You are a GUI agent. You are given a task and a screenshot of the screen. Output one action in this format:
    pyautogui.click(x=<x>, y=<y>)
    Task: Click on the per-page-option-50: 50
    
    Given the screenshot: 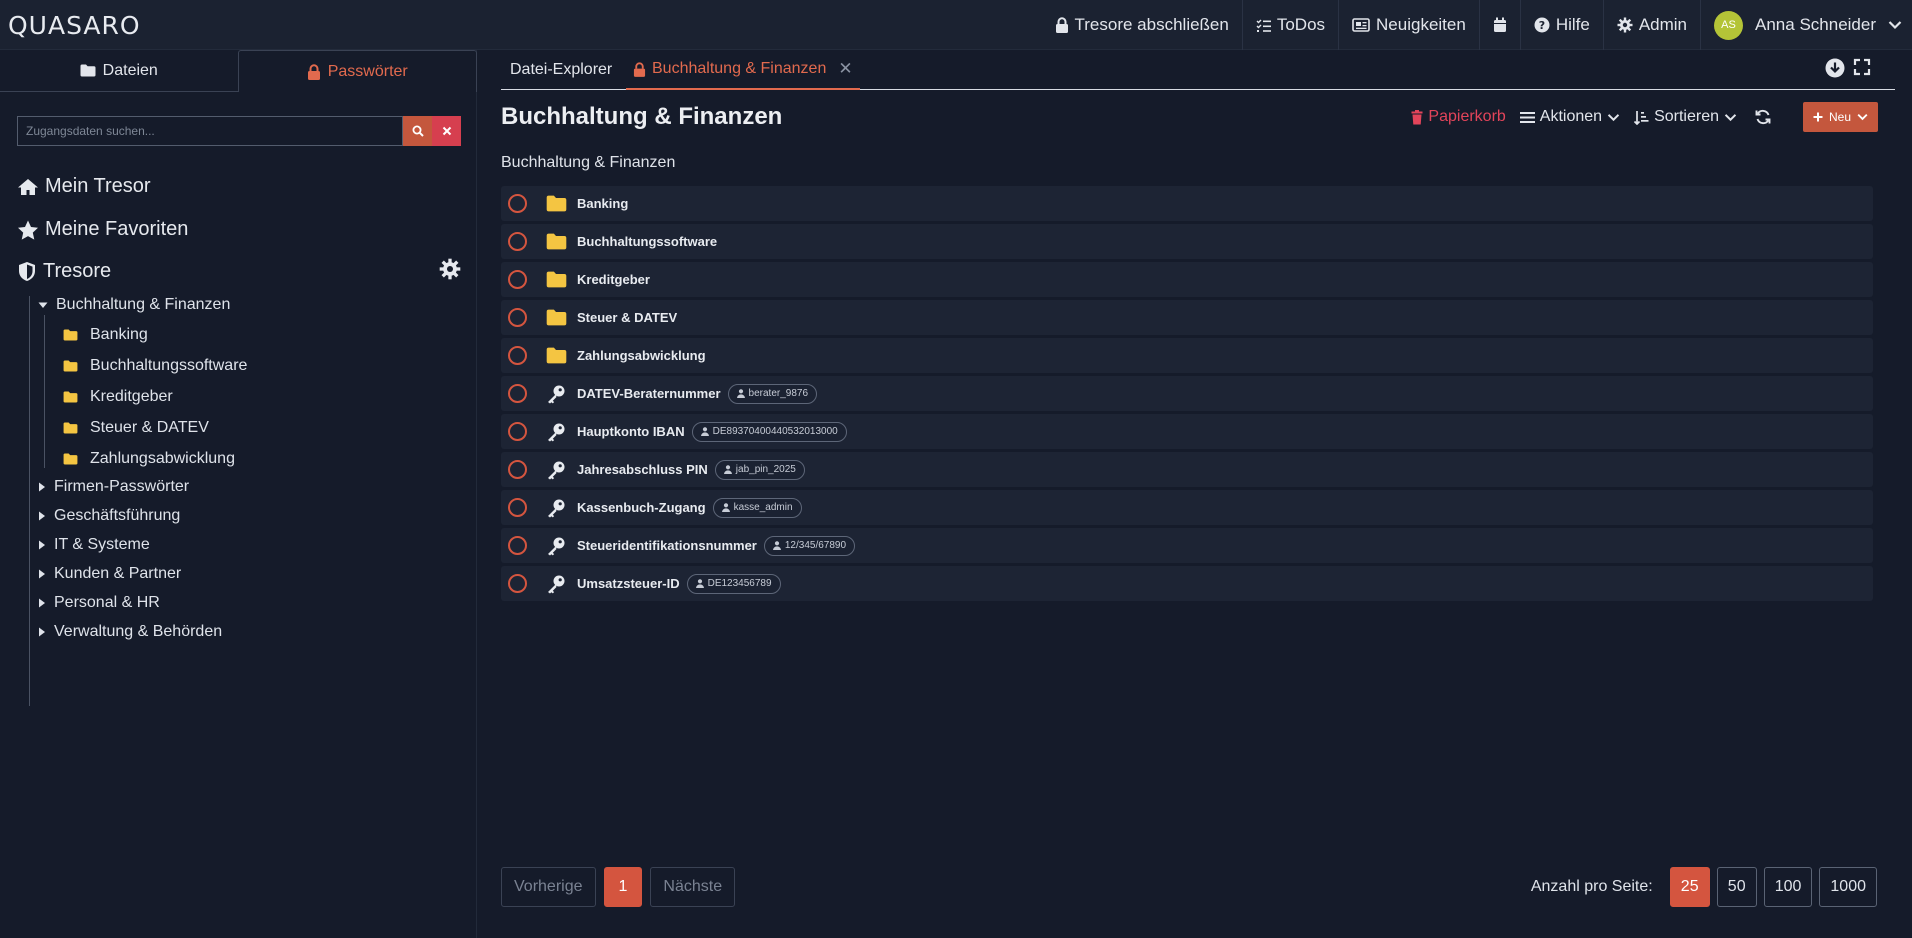 What is the action you would take?
    pyautogui.click(x=1736, y=887)
    